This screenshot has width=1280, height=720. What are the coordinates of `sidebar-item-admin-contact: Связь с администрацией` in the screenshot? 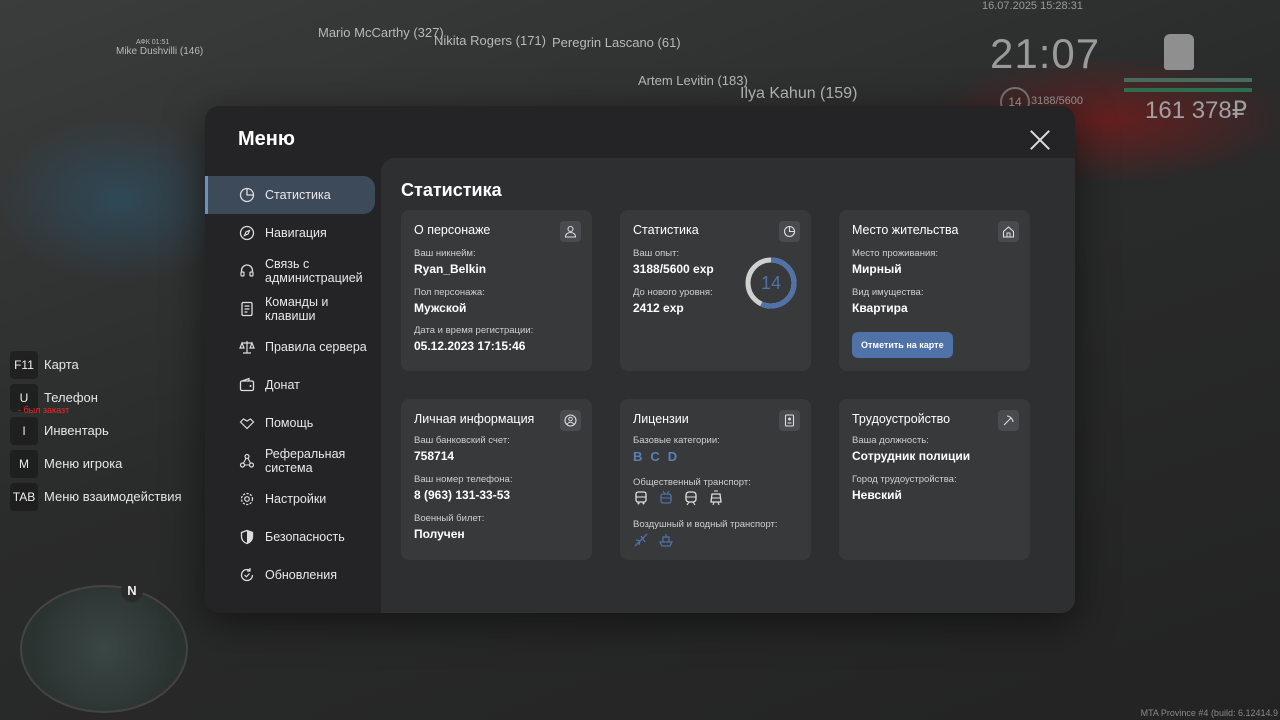 It's located at (293, 271).